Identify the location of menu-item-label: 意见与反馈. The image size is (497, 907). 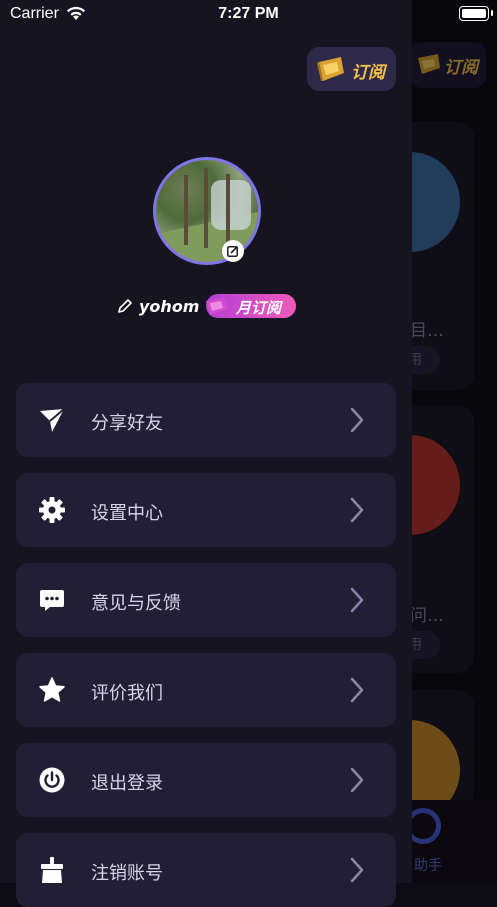
(136, 603).